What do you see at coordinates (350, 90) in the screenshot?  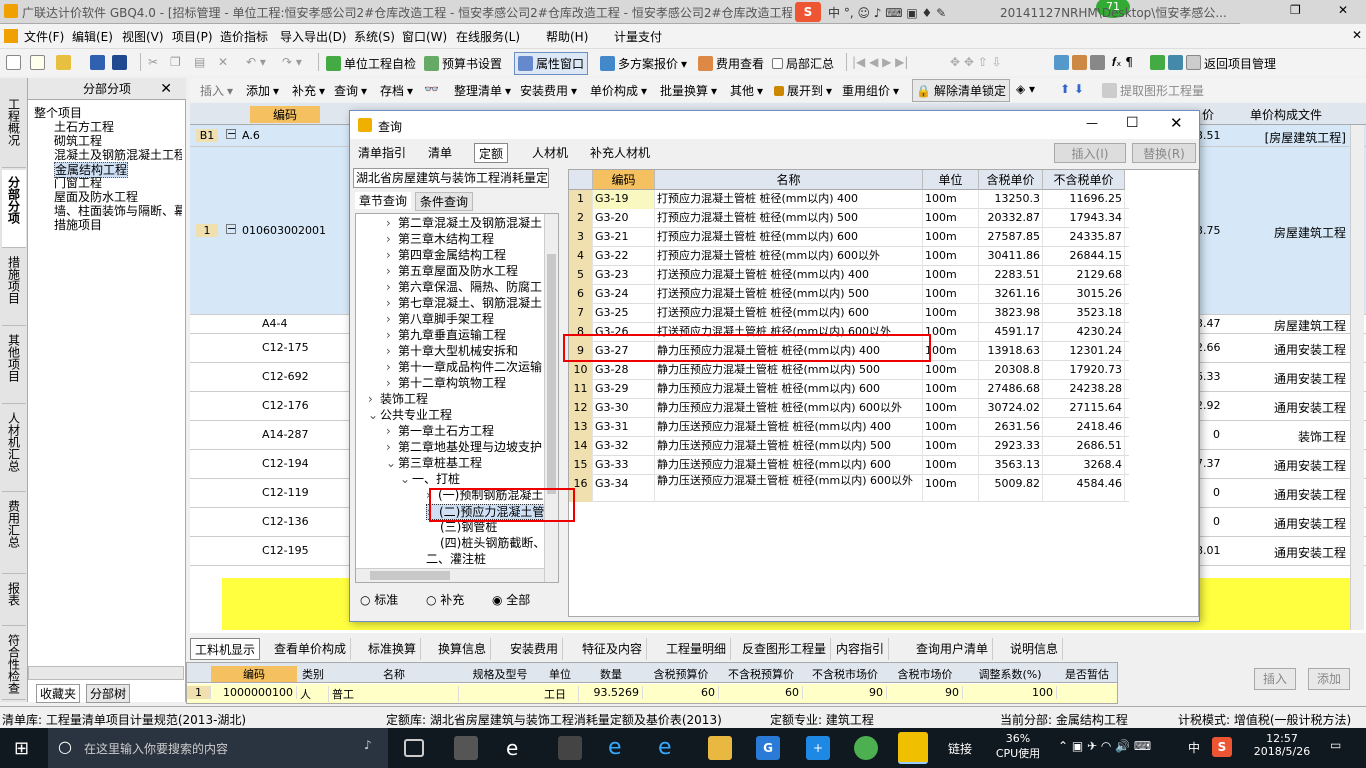 I see `query-button: 查询 ▾` at bounding box center [350, 90].